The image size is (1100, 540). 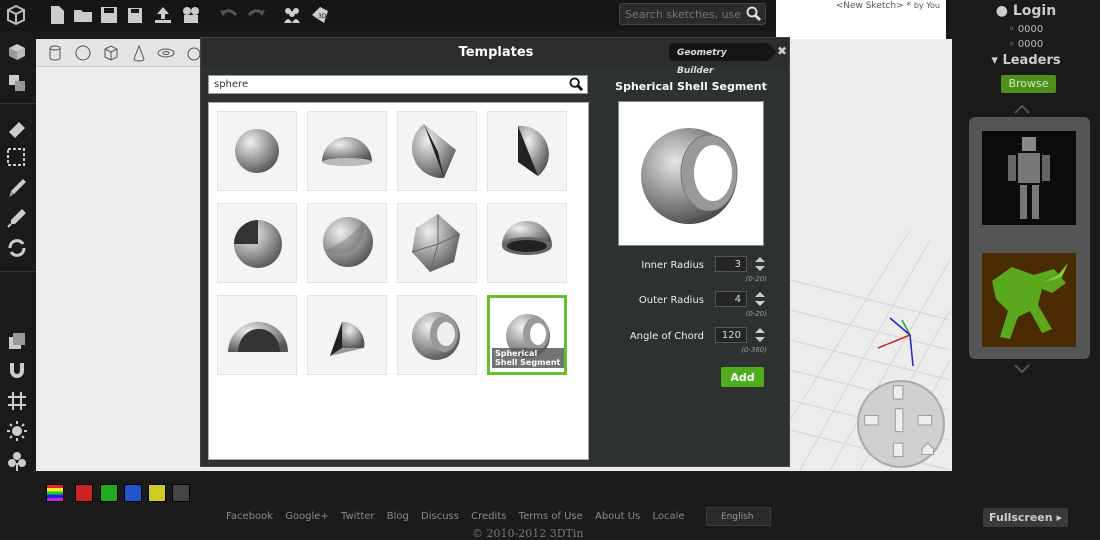 What do you see at coordinates (17, 461) in the screenshot?
I see `club-shape-icon` at bounding box center [17, 461].